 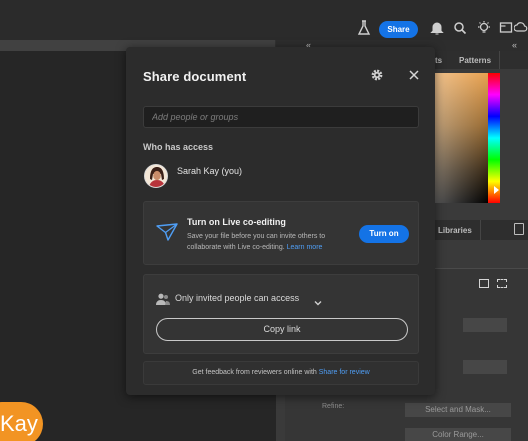 What do you see at coordinates (496, 190) in the screenshot?
I see `hue-slider-handle` at bounding box center [496, 190].